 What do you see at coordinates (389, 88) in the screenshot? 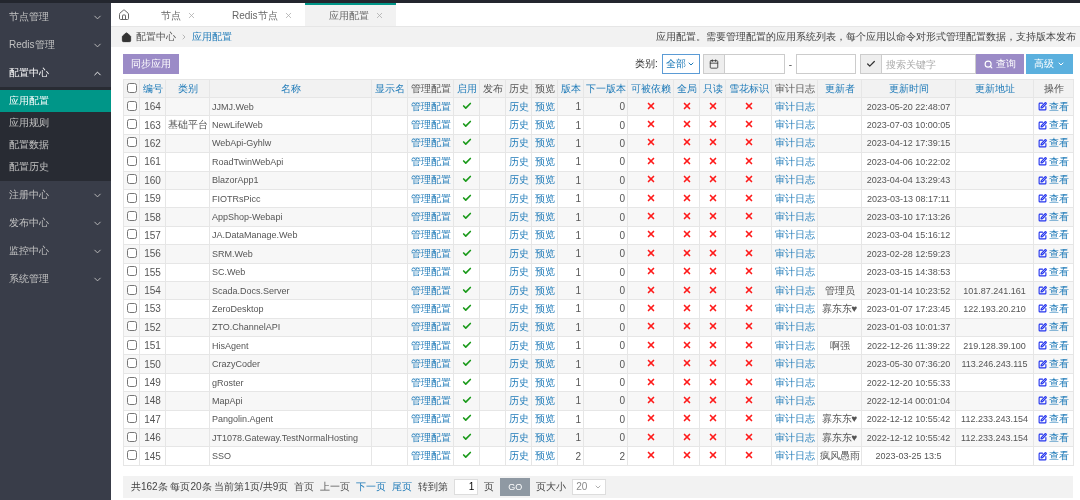
I see `column-header: 显示名` at bounding box center [389, 88].